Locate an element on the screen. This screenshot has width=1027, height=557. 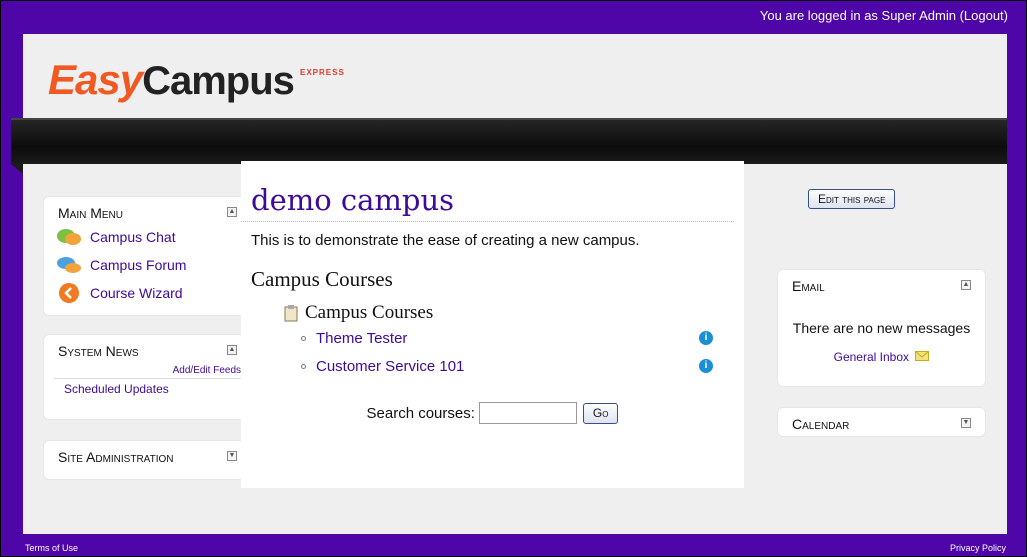
menu-item-campus-forum: Campus Forum is located at coordinates (147, 265).